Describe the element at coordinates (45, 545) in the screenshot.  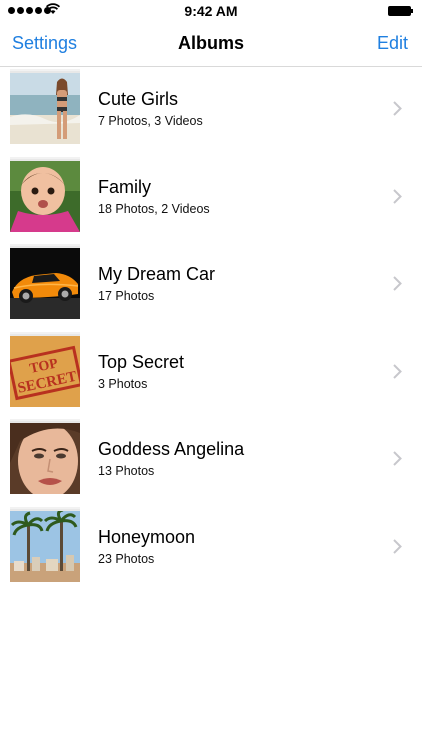
I see `palm-trees-thumbnail` at that location.